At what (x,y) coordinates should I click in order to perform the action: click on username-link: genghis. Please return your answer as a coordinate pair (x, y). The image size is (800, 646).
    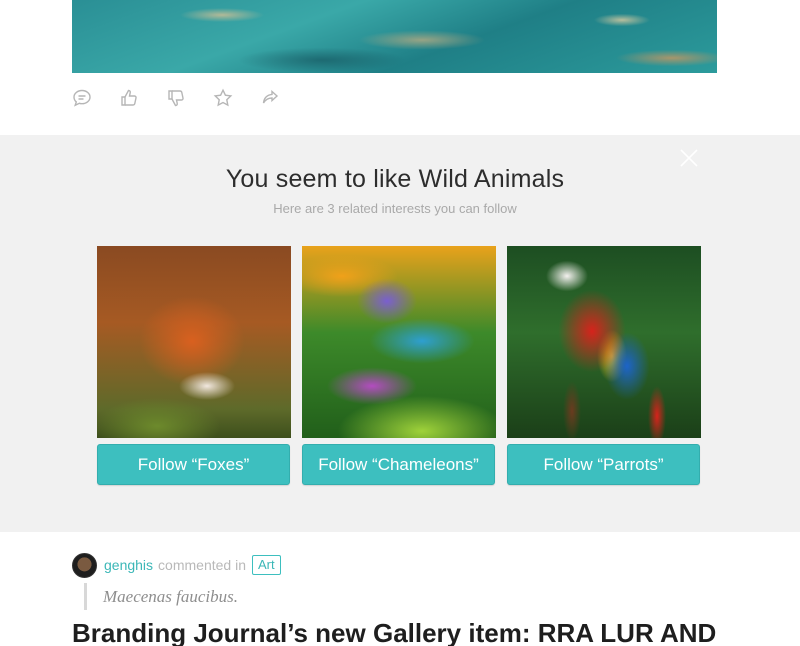
    Looking at the image, I should click on (128, 565).